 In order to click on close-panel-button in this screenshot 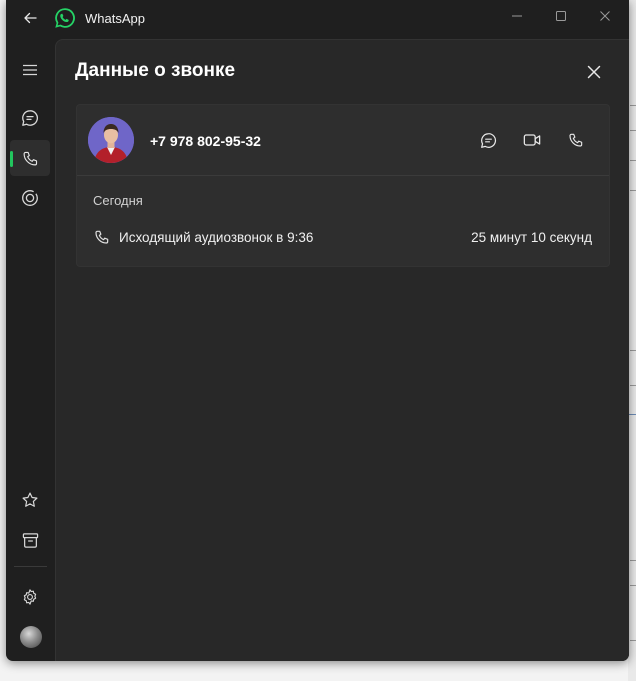, I will do `click(594, 72)`.